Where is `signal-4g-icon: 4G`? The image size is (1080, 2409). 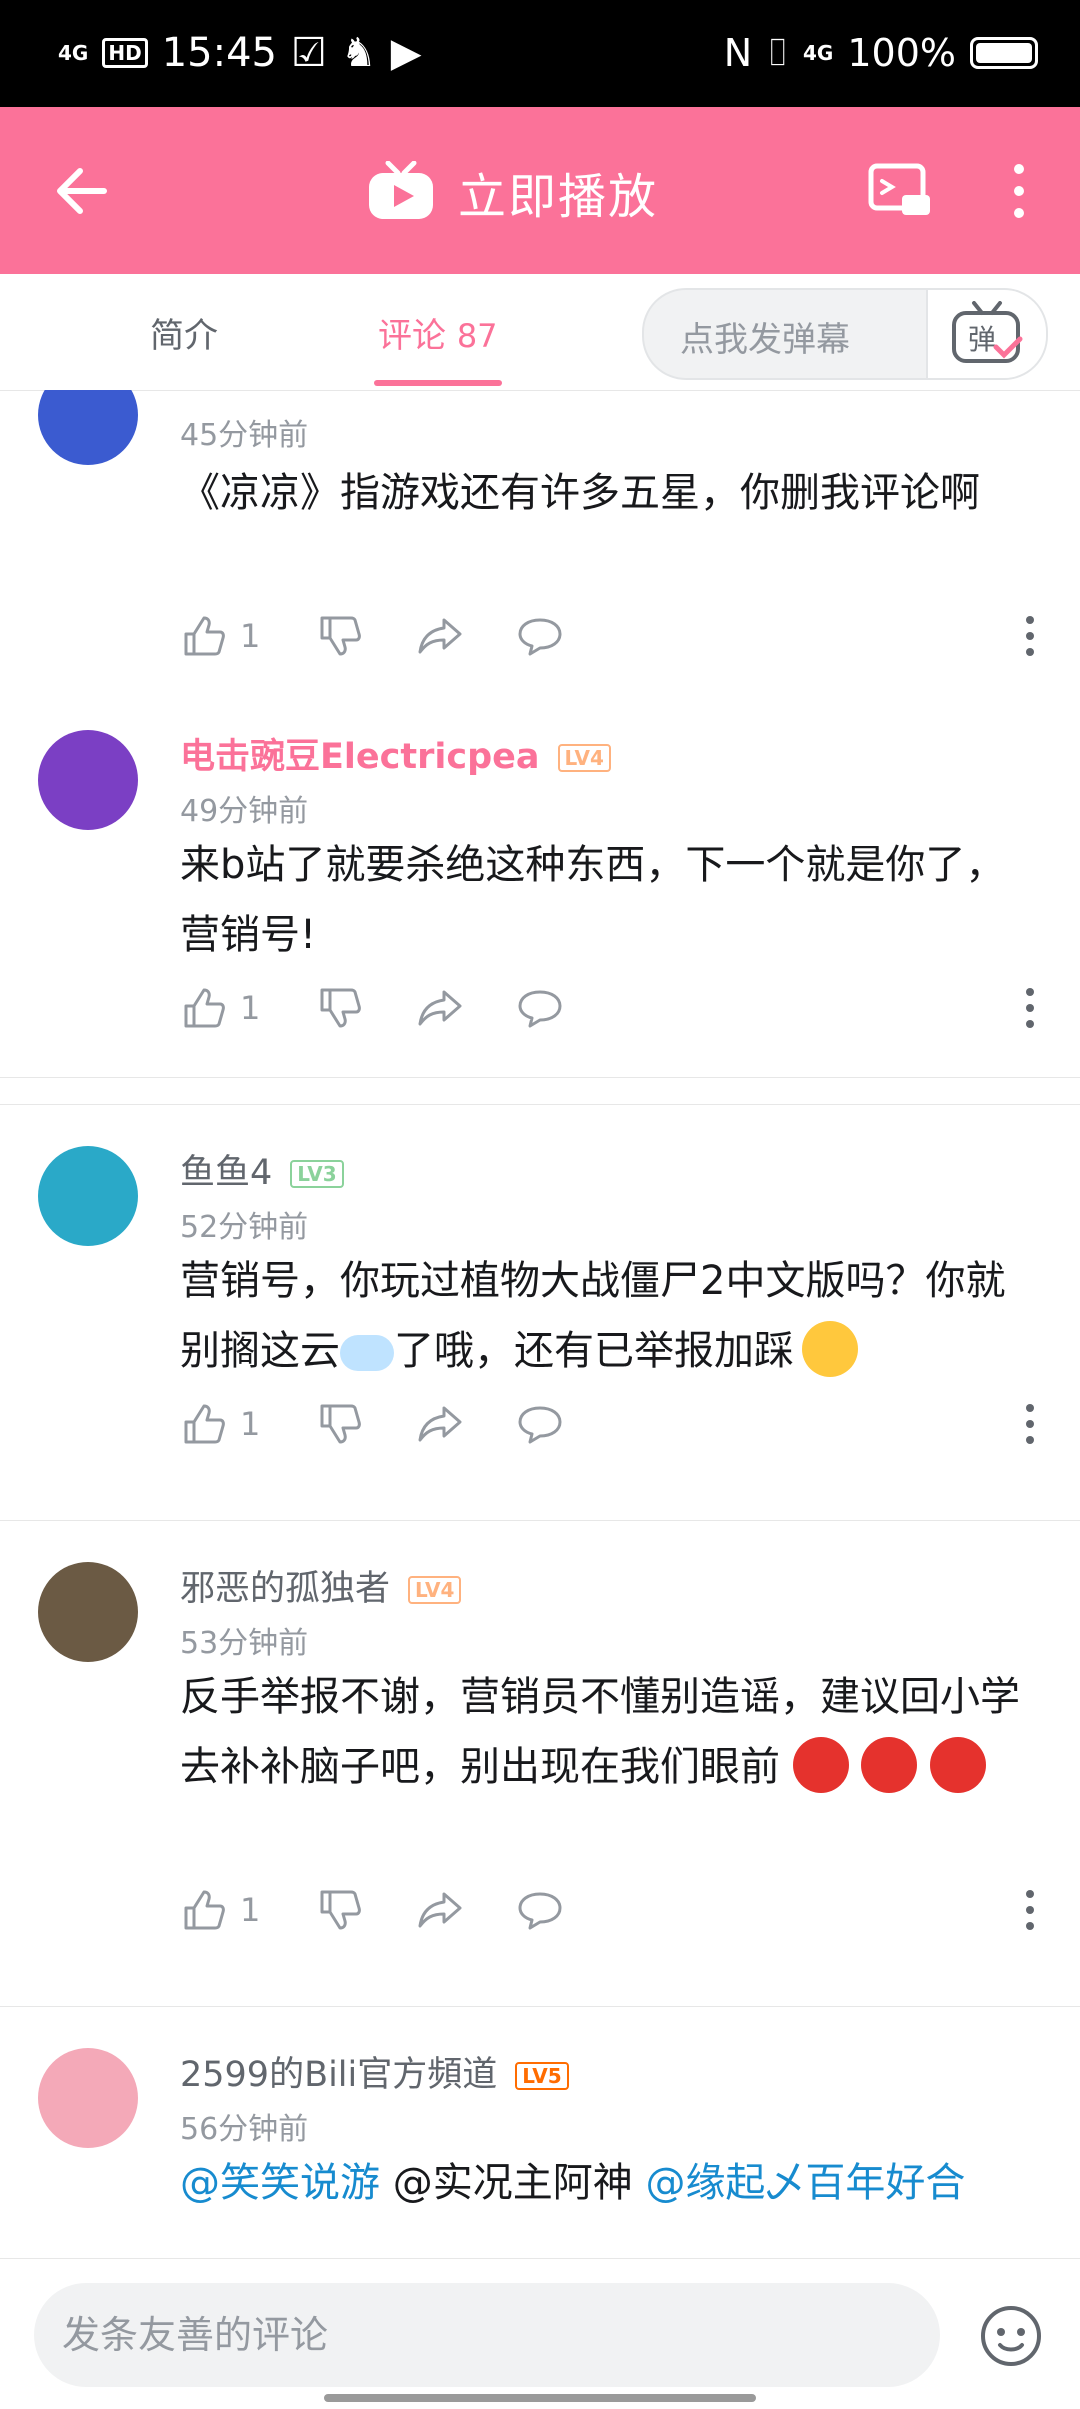
signal-4g-icon: 4G is located at coordinates (818, 52).